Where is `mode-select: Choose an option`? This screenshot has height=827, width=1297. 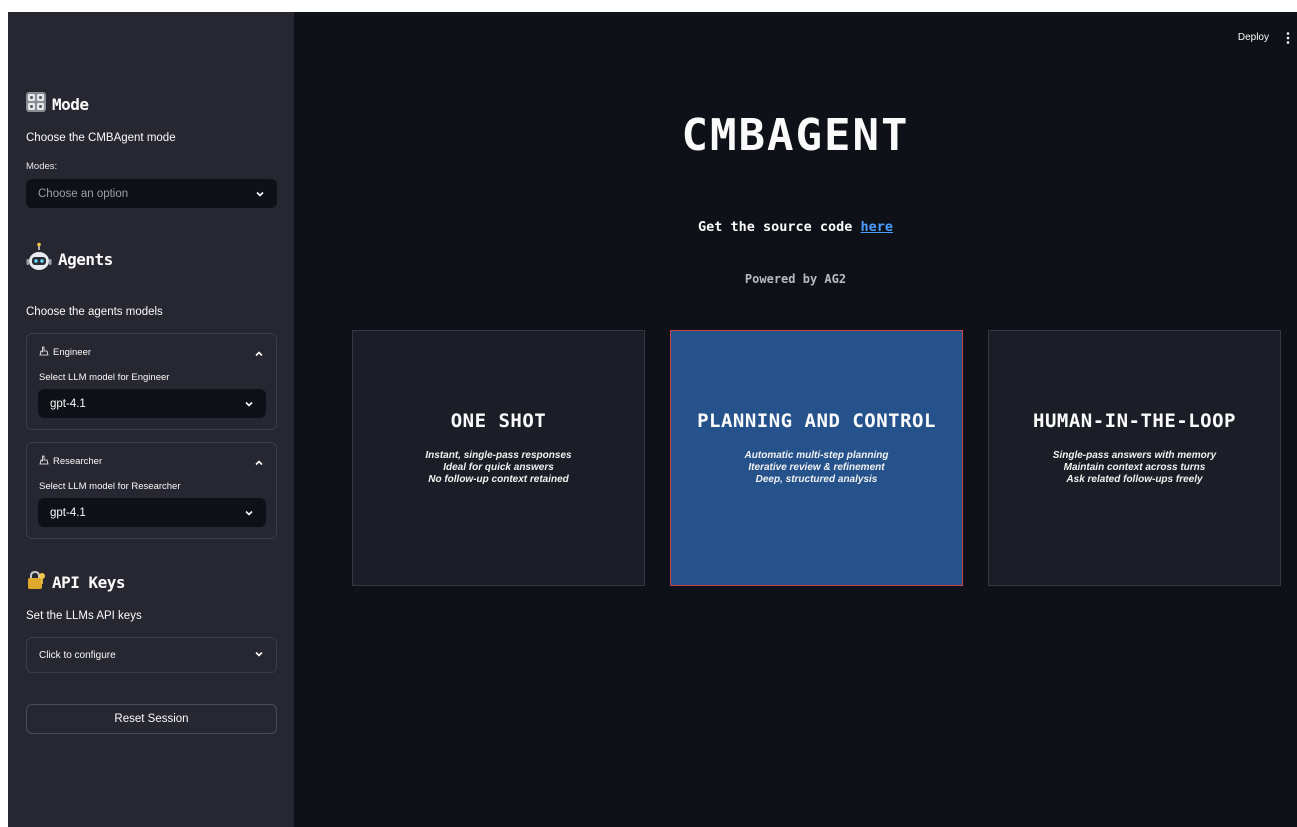
mode-select: Choose an option is located at coordinates (151, 193).